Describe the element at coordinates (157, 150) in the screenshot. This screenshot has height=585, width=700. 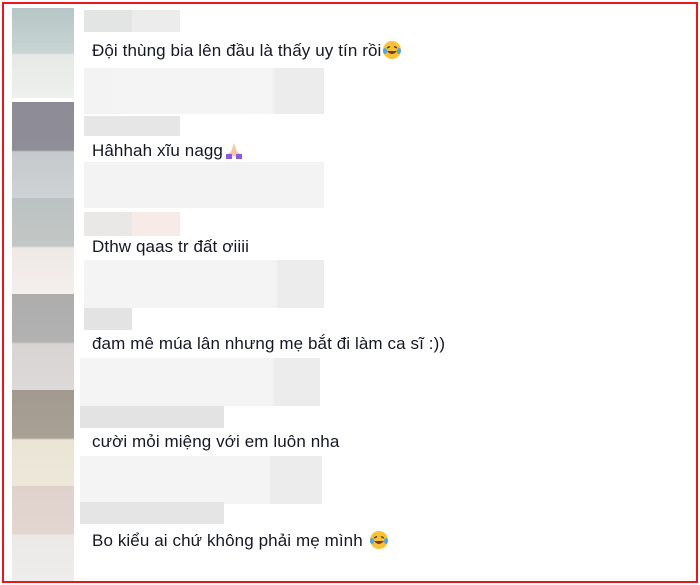
I see `comment-text-content: Hâhhah xĩu nagg` at that location.